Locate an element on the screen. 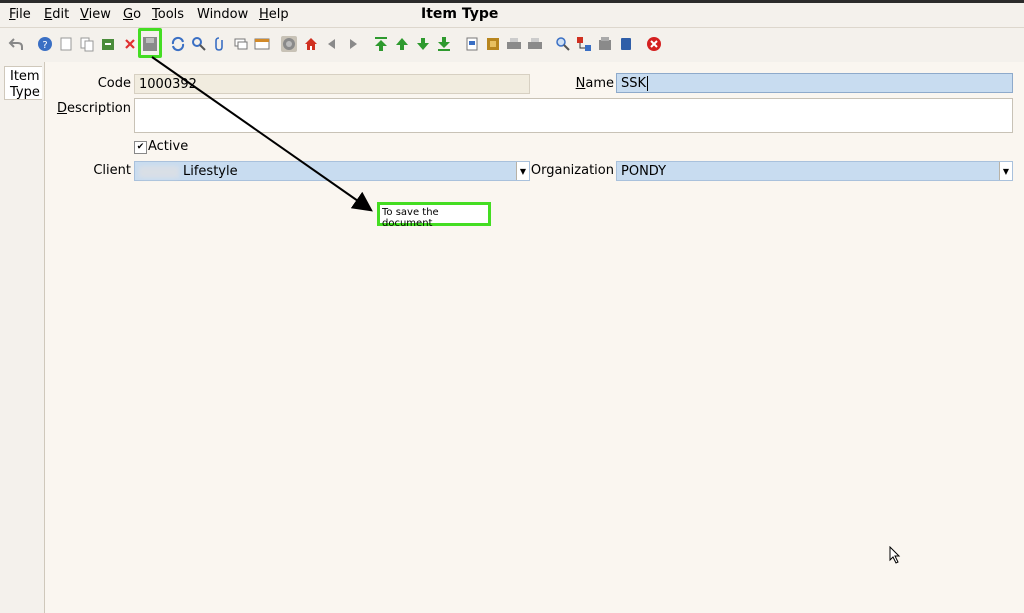 The width and height of the screenshot is (1024, 613). delete-icon is located at coordinates (130, 44).